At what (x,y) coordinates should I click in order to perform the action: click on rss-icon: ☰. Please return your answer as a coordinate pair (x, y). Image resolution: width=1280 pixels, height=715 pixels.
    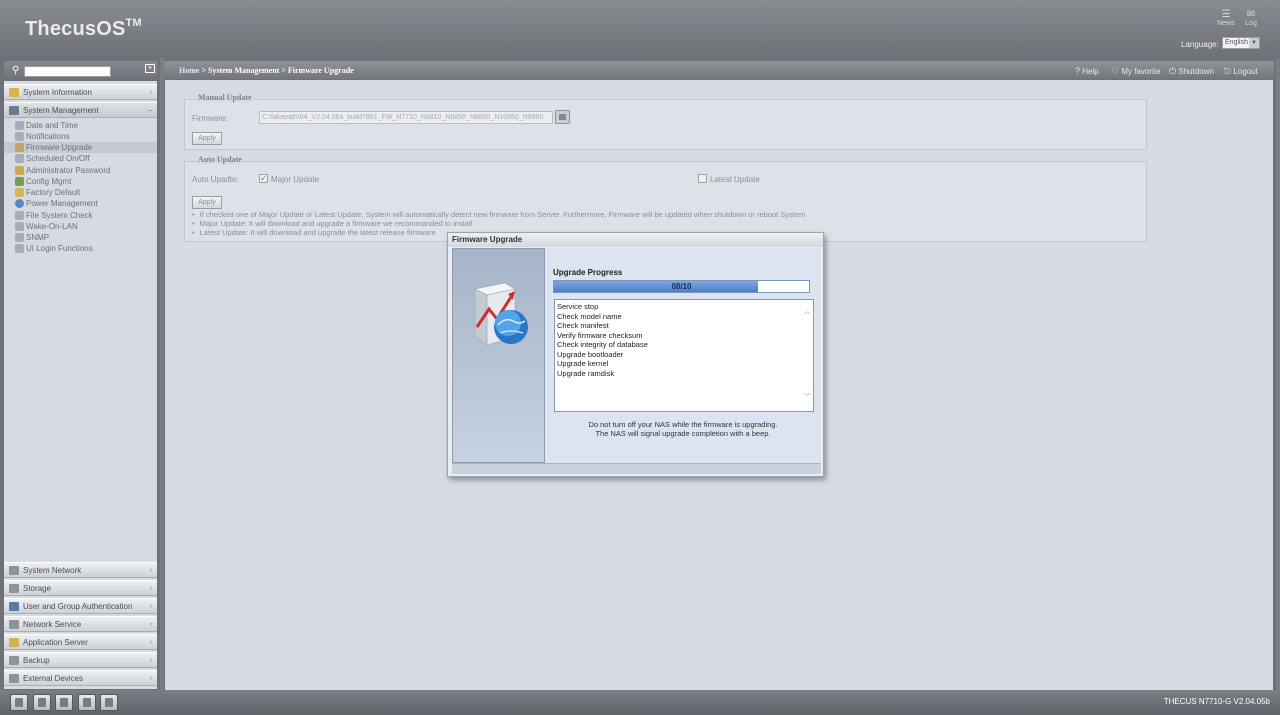
    Looking at the image, I should click on (1226, 14).